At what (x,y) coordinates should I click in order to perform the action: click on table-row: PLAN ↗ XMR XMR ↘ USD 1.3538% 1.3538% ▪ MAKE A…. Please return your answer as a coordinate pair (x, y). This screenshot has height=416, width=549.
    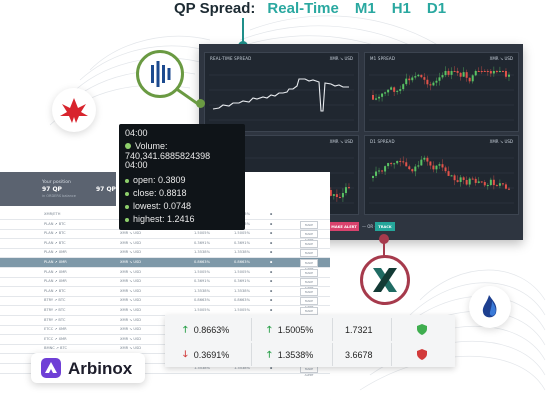
    Looking at the image, I should click on (165, 254).